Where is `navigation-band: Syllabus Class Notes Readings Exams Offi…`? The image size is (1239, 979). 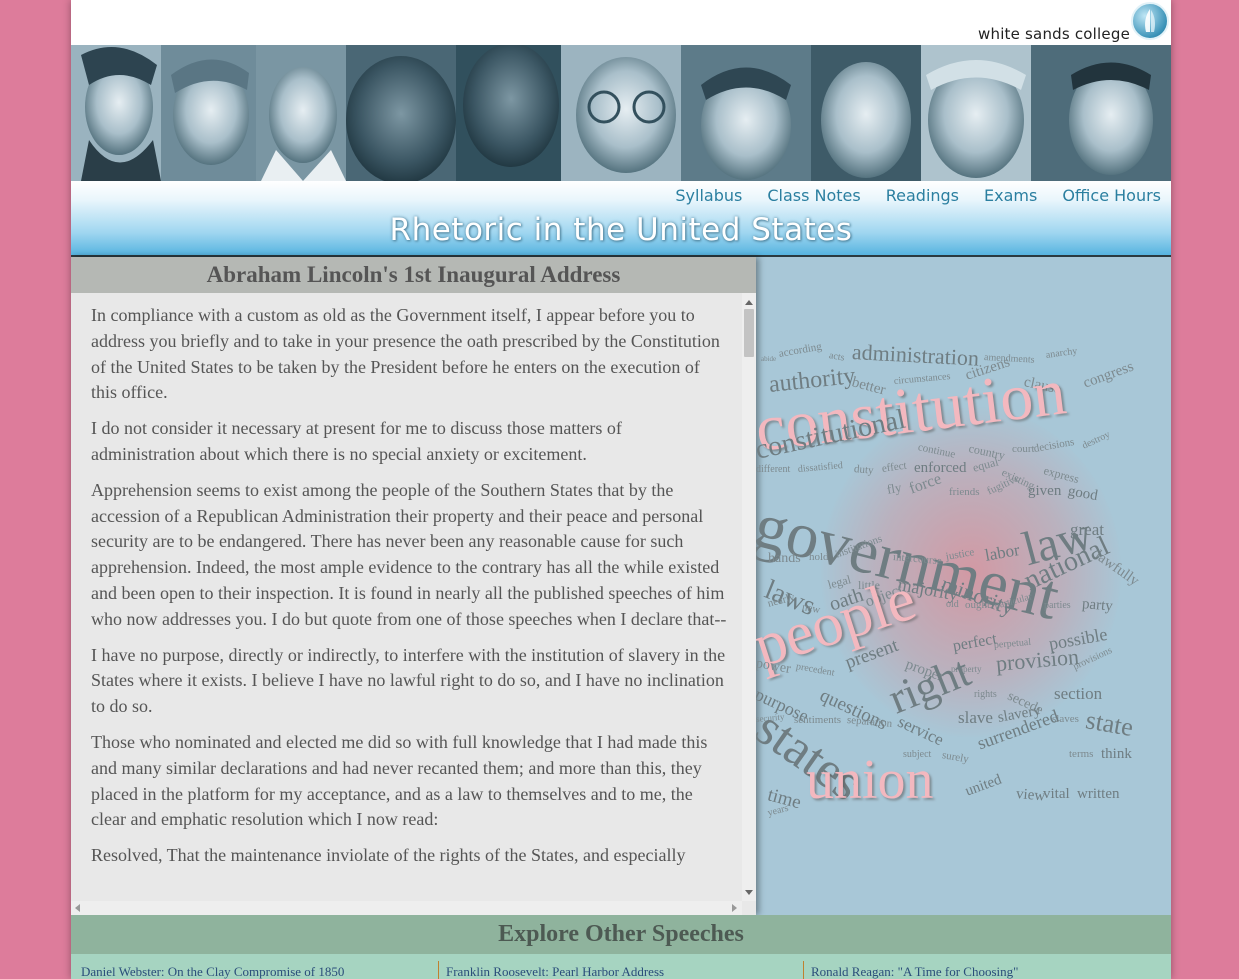 navigation-band: Syllabus Class Notes Readings Exams Offi… is located at coordinates (621, 219).